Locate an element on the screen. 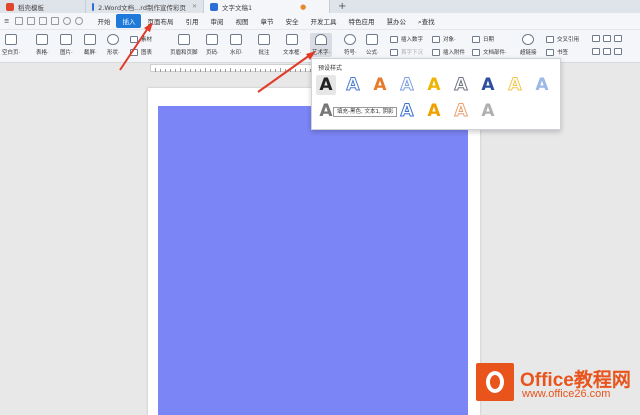 The image size is (640, 415). arrow-to-insert-tab is located at coordinates (136, 46).